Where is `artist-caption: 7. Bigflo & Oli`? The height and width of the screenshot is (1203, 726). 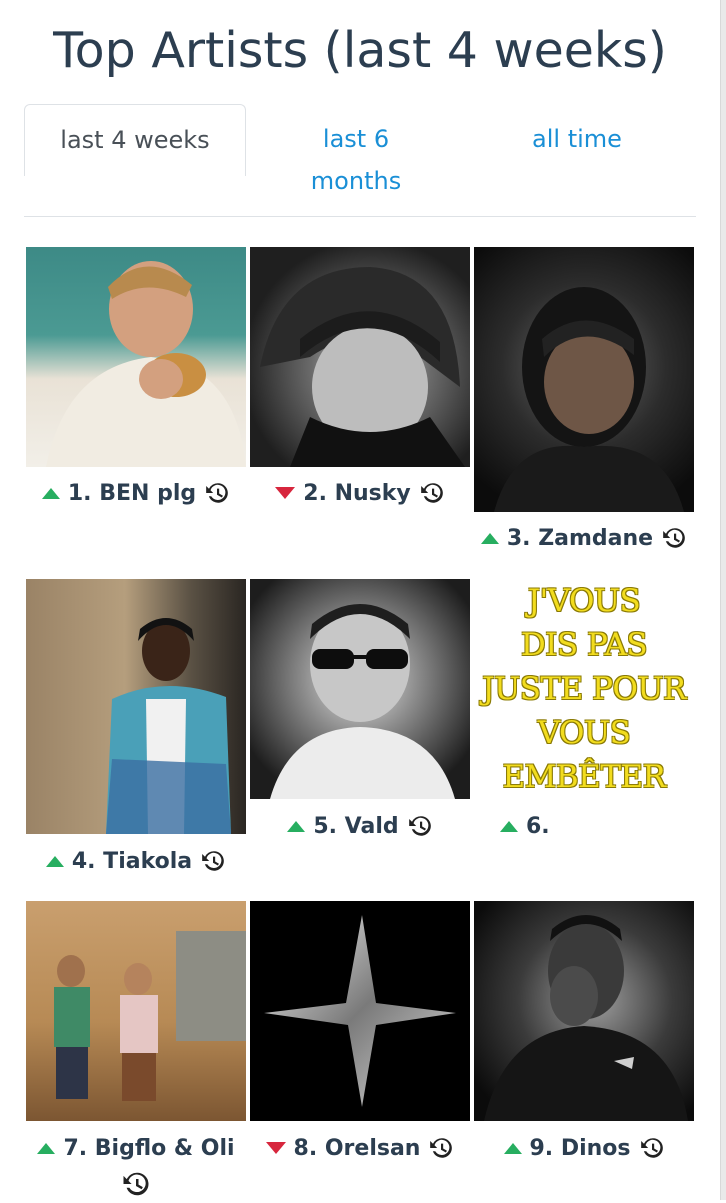 artist-caption: 7. Bigflo & Oli is located at coordinates (136, 1148).